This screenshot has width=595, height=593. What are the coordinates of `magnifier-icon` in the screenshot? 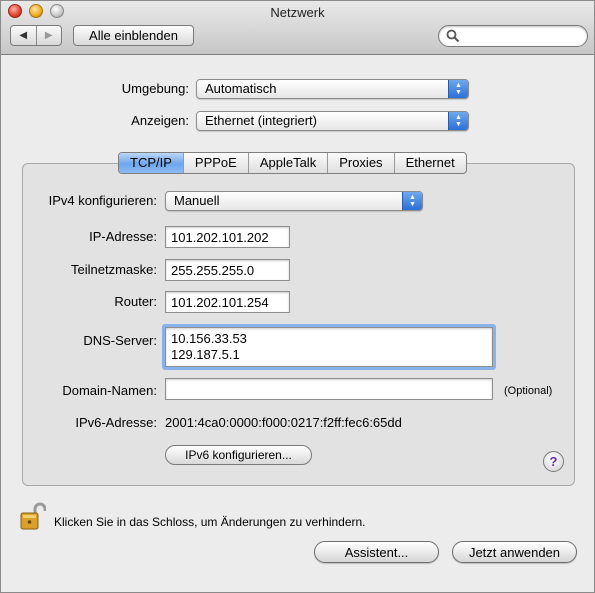 It's located at (453, 36).